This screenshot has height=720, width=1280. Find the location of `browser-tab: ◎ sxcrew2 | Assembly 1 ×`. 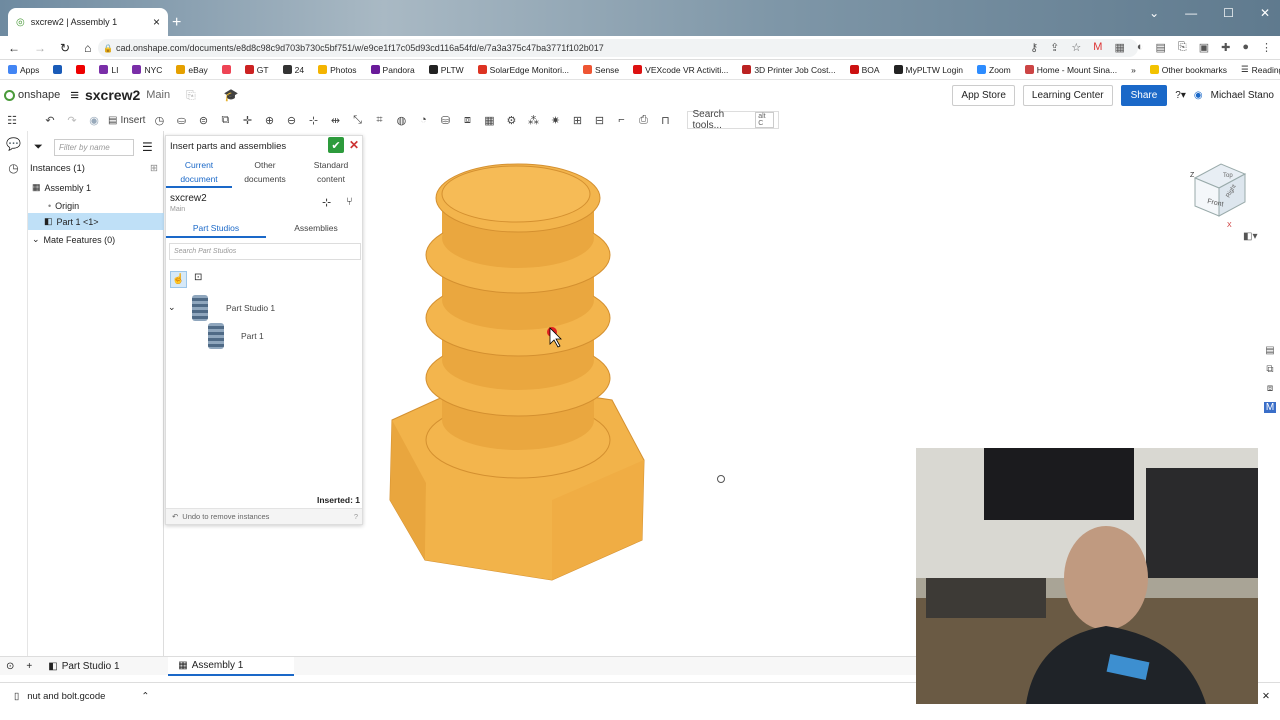

browser-tab: ◎ sxcrew2 | Assembly 1 × is located at coordinates (88, 22).